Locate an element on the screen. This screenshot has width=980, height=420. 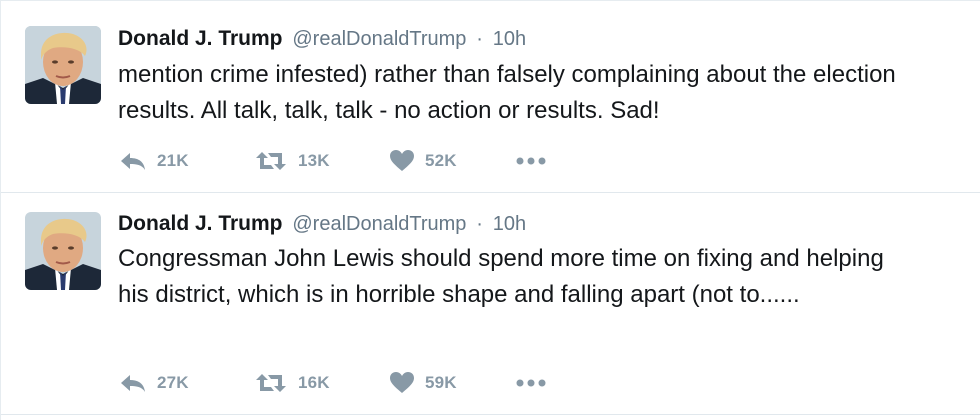
like-count: 59K is located at coordinates (441, 382).